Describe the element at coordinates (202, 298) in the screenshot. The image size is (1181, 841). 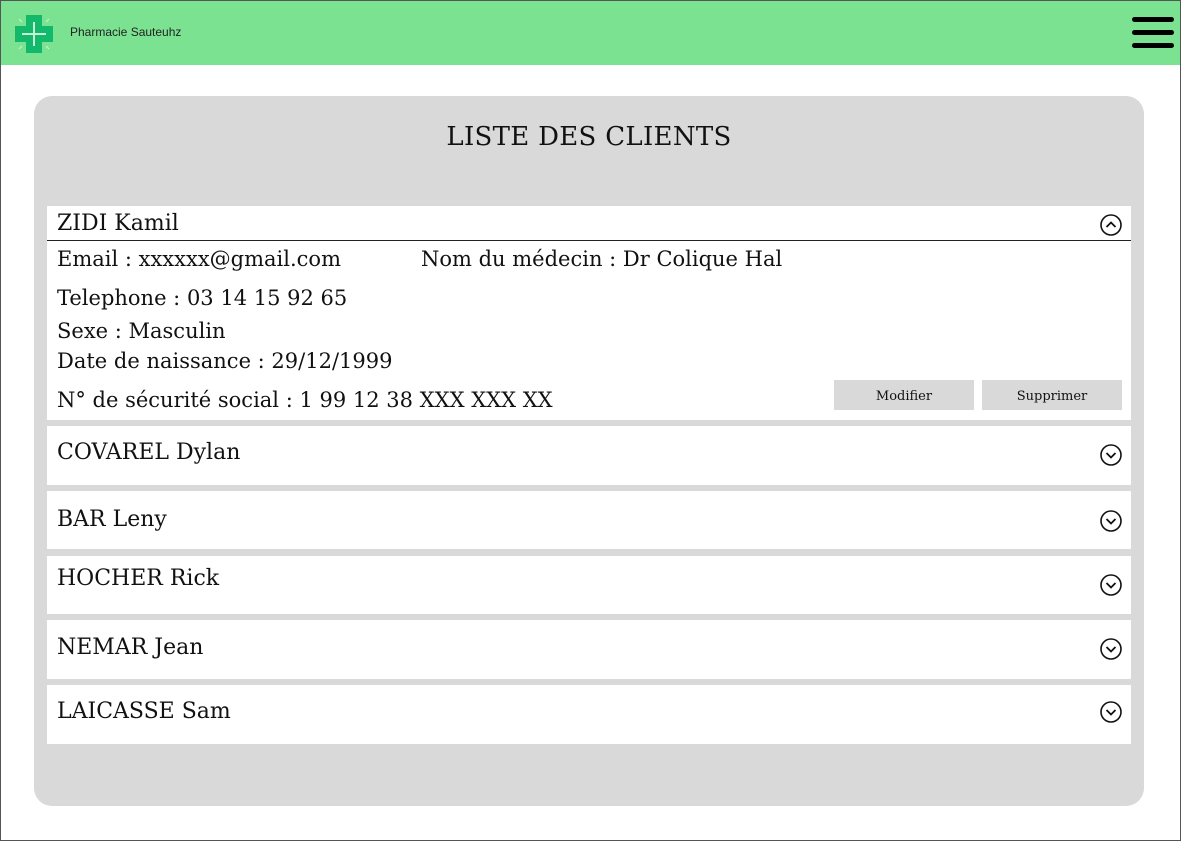
I see `client-phone: Telephone : 03 14 15 92 65` at that location.